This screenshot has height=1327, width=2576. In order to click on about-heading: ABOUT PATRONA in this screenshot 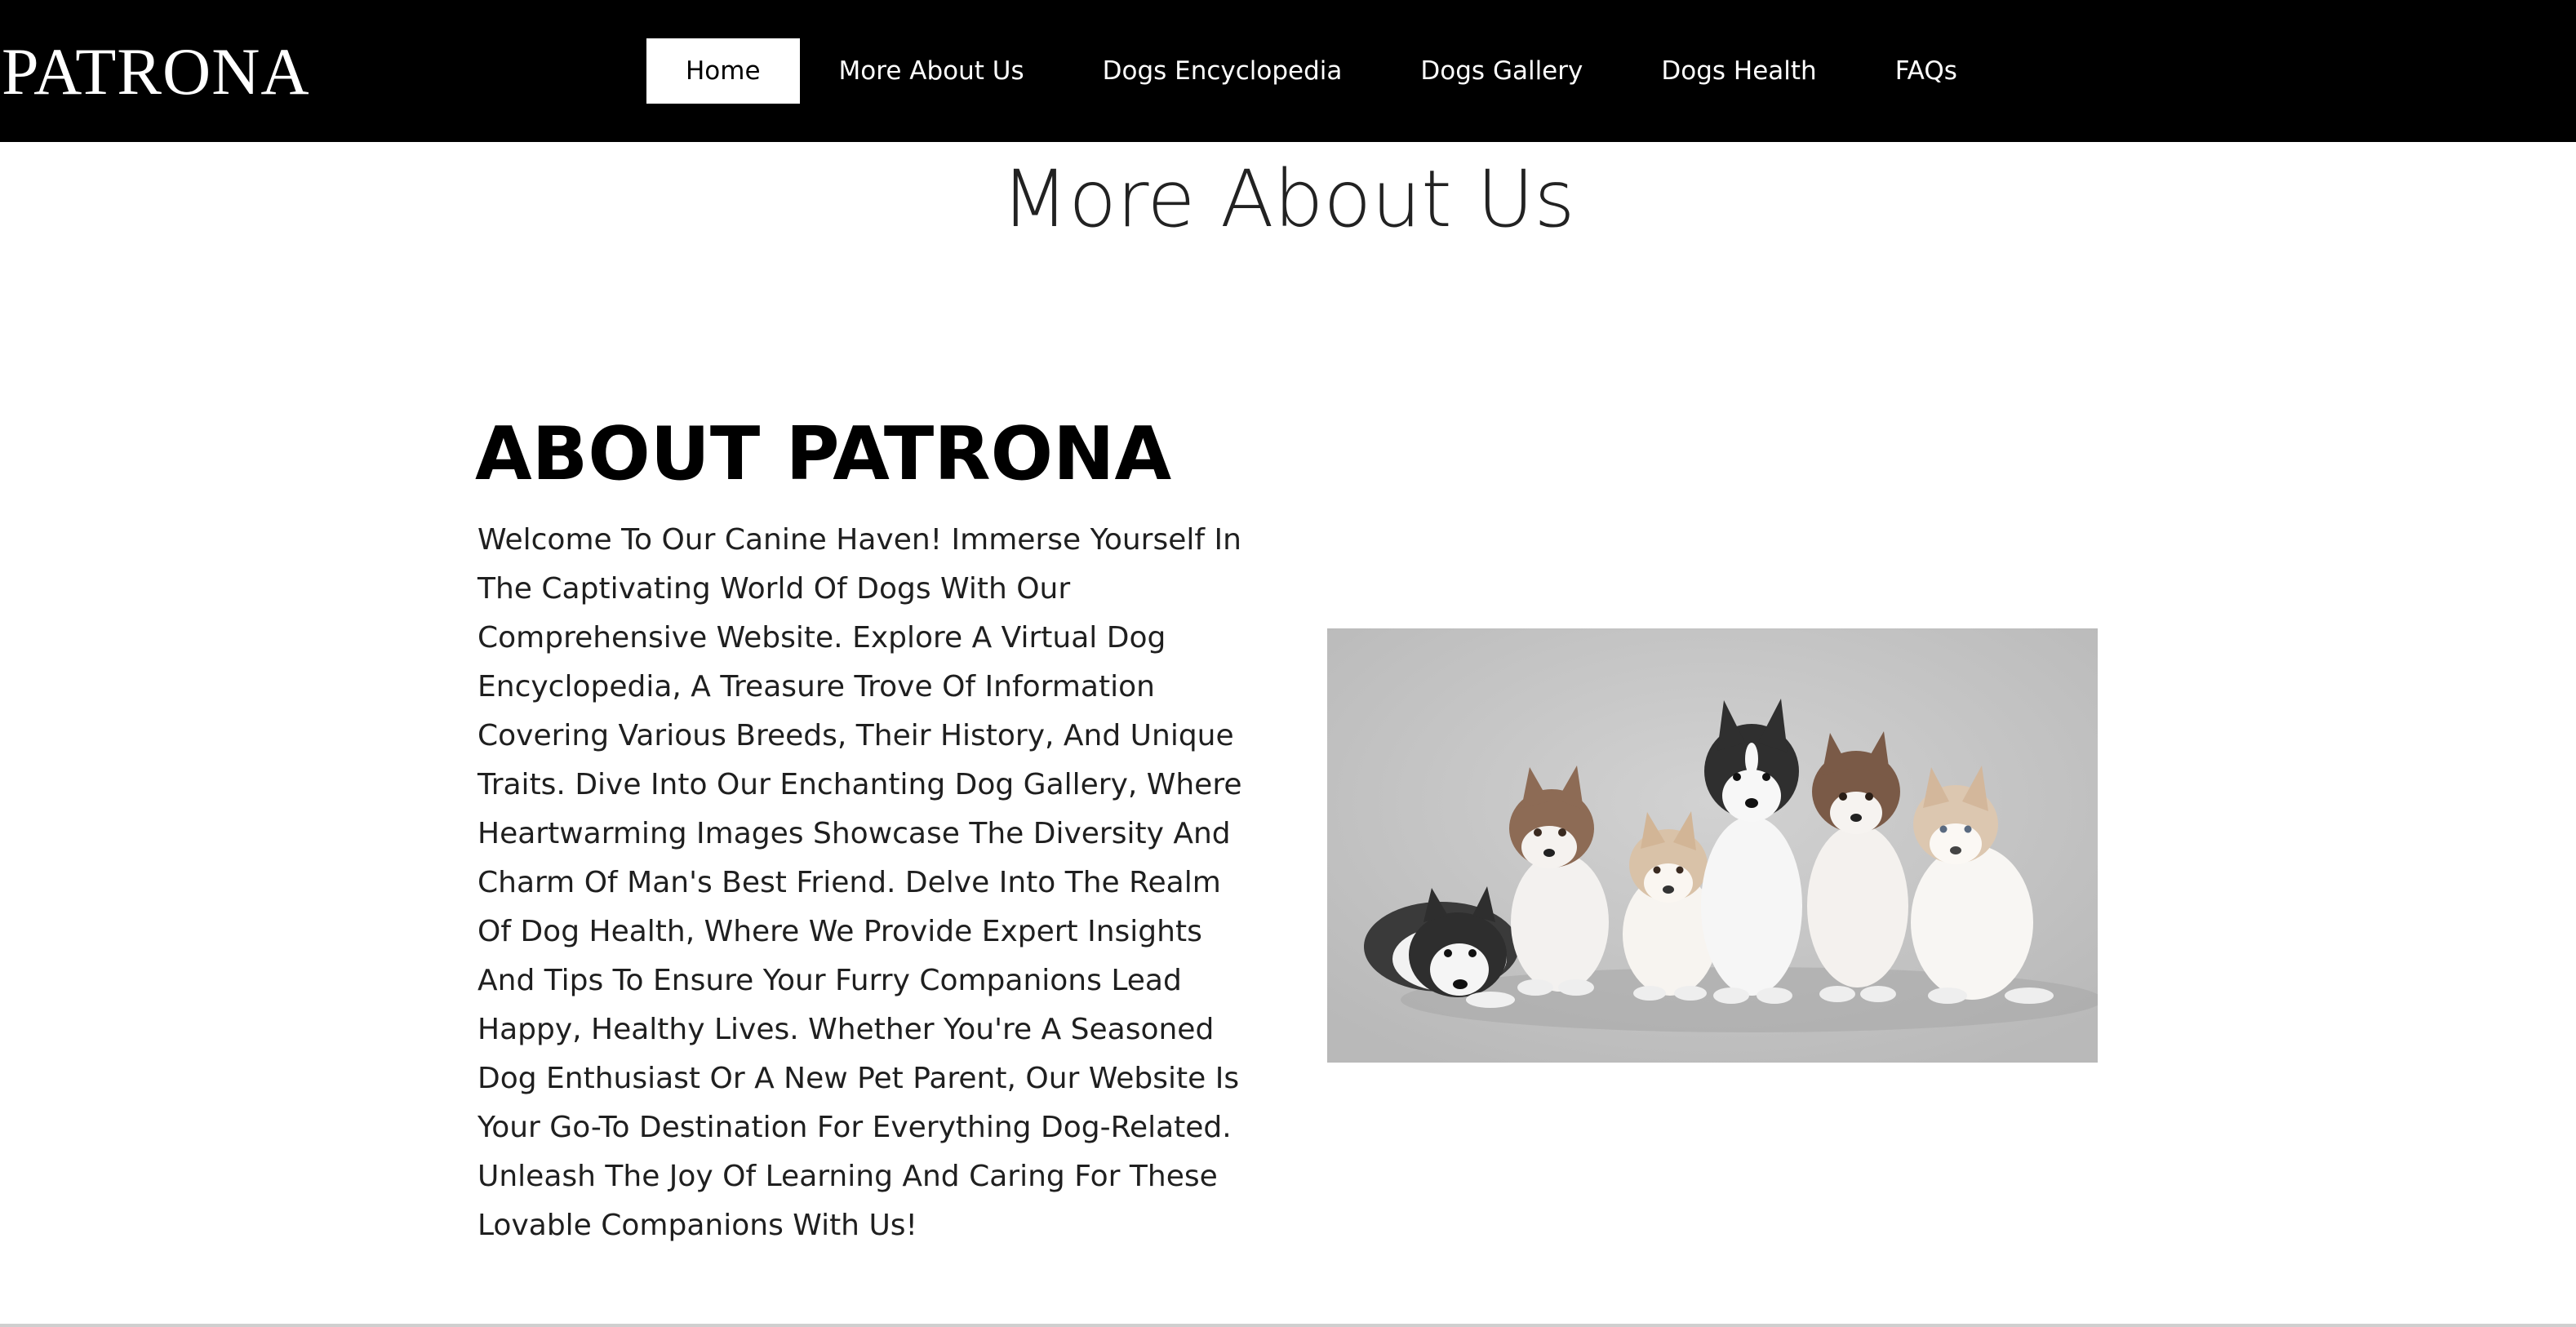, I will do `click(823, 454)`.